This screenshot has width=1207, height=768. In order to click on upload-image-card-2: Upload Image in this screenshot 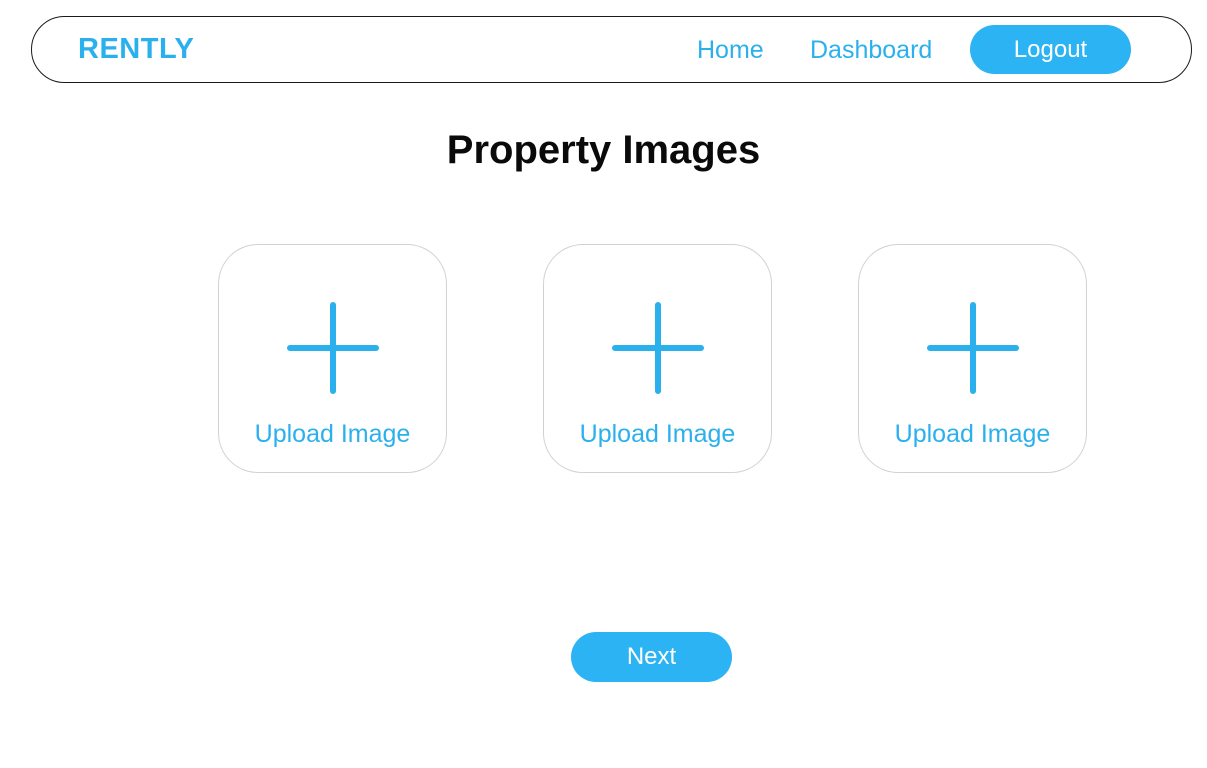, I will do `click(657, 358)`.